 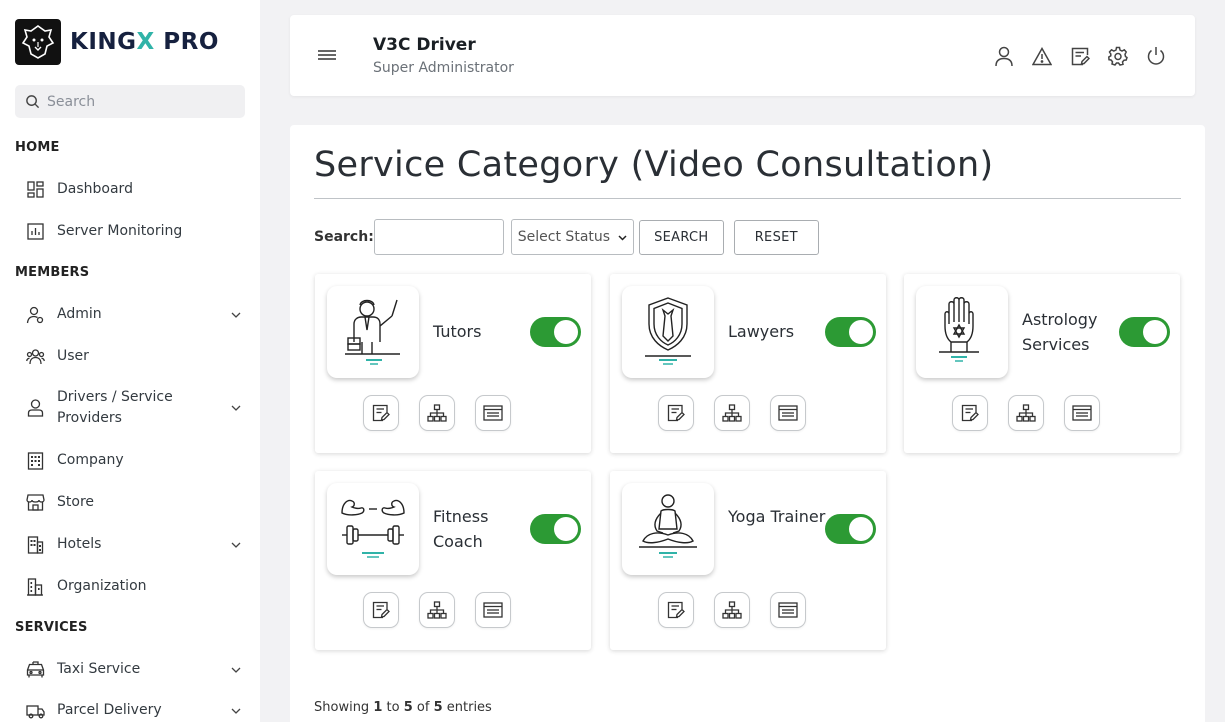 I want to click on search-label: Search:, so click(x=344, y=237).